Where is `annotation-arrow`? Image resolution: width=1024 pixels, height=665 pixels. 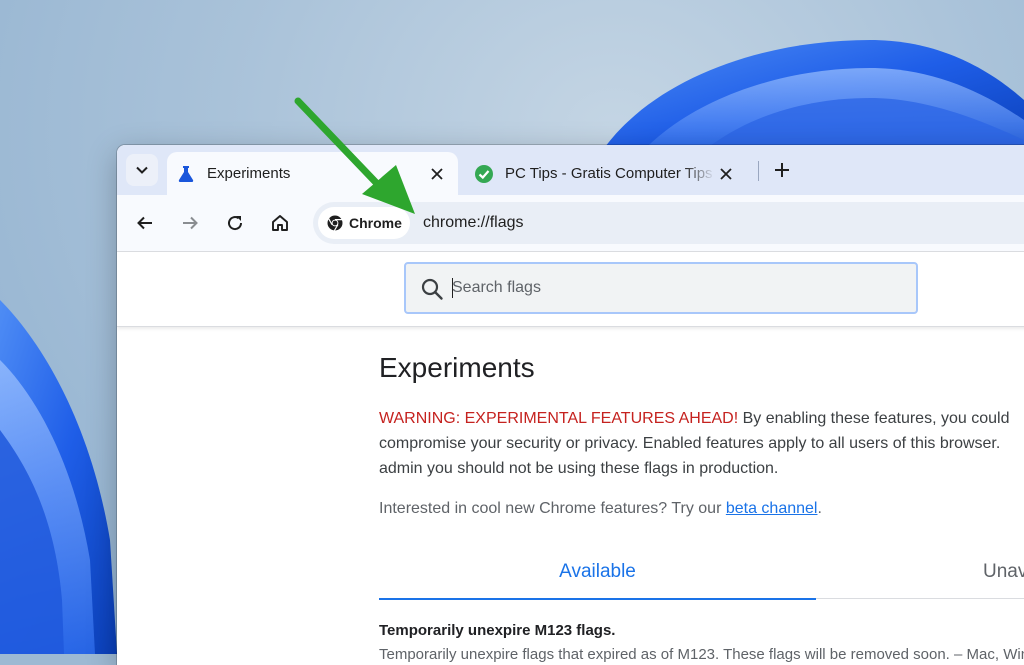 annotation-arrow is located at coordinates (354, 155).